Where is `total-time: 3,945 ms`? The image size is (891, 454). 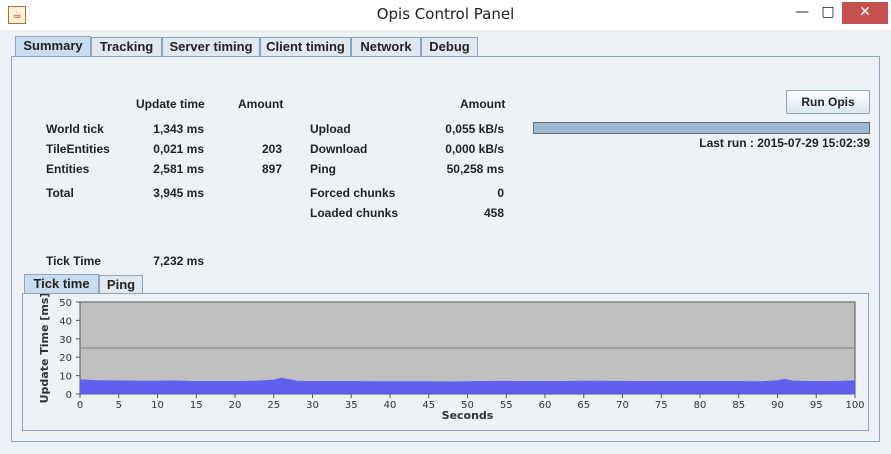 total-time: 3,945 ms is located at coordinates (178, 193).